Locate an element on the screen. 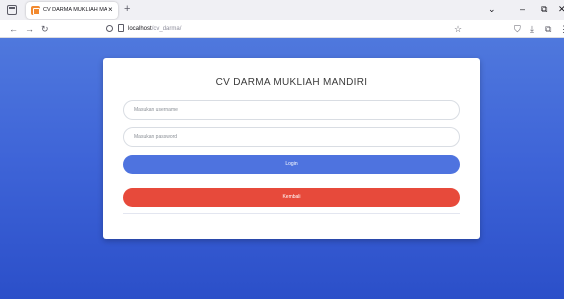 This screenshot has height=299, width=564. download-icon: ⤓ is located at coordinates (532, 29).